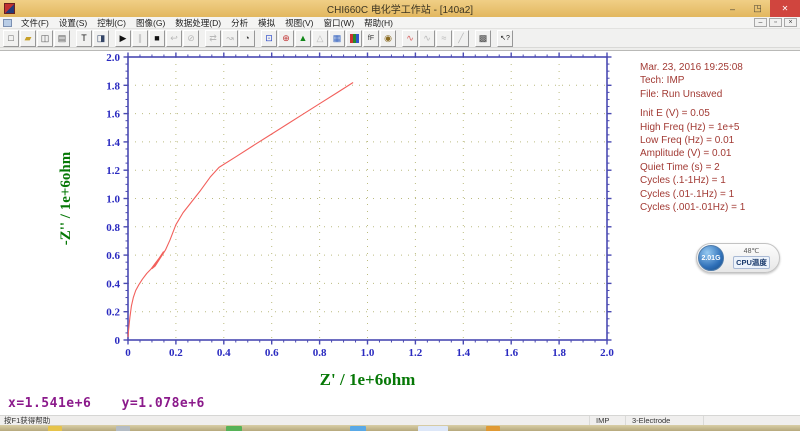 The width and height of the screenshot is (800, 431). Describe the element at coordinates (230, 38) in the screenshot. I see `ramp-signal-button: ↝` at that location.